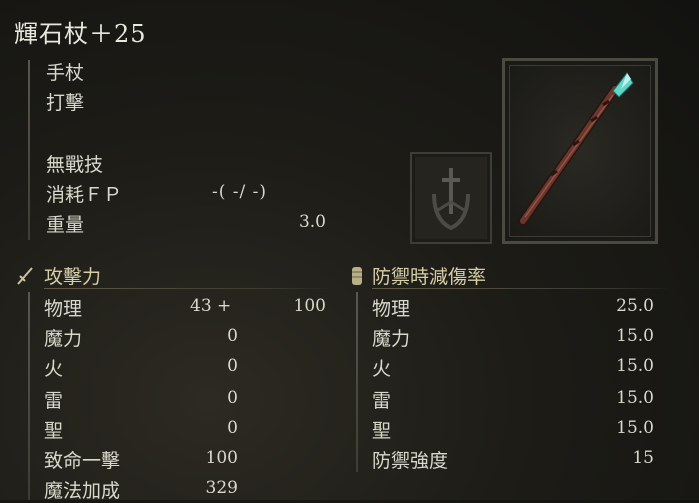 The width and height of the screenshot is (699, 503). Describe the element at coordinates (391, 339) in the screenshot. I see `defense-label-magic: 魔力` at that location.